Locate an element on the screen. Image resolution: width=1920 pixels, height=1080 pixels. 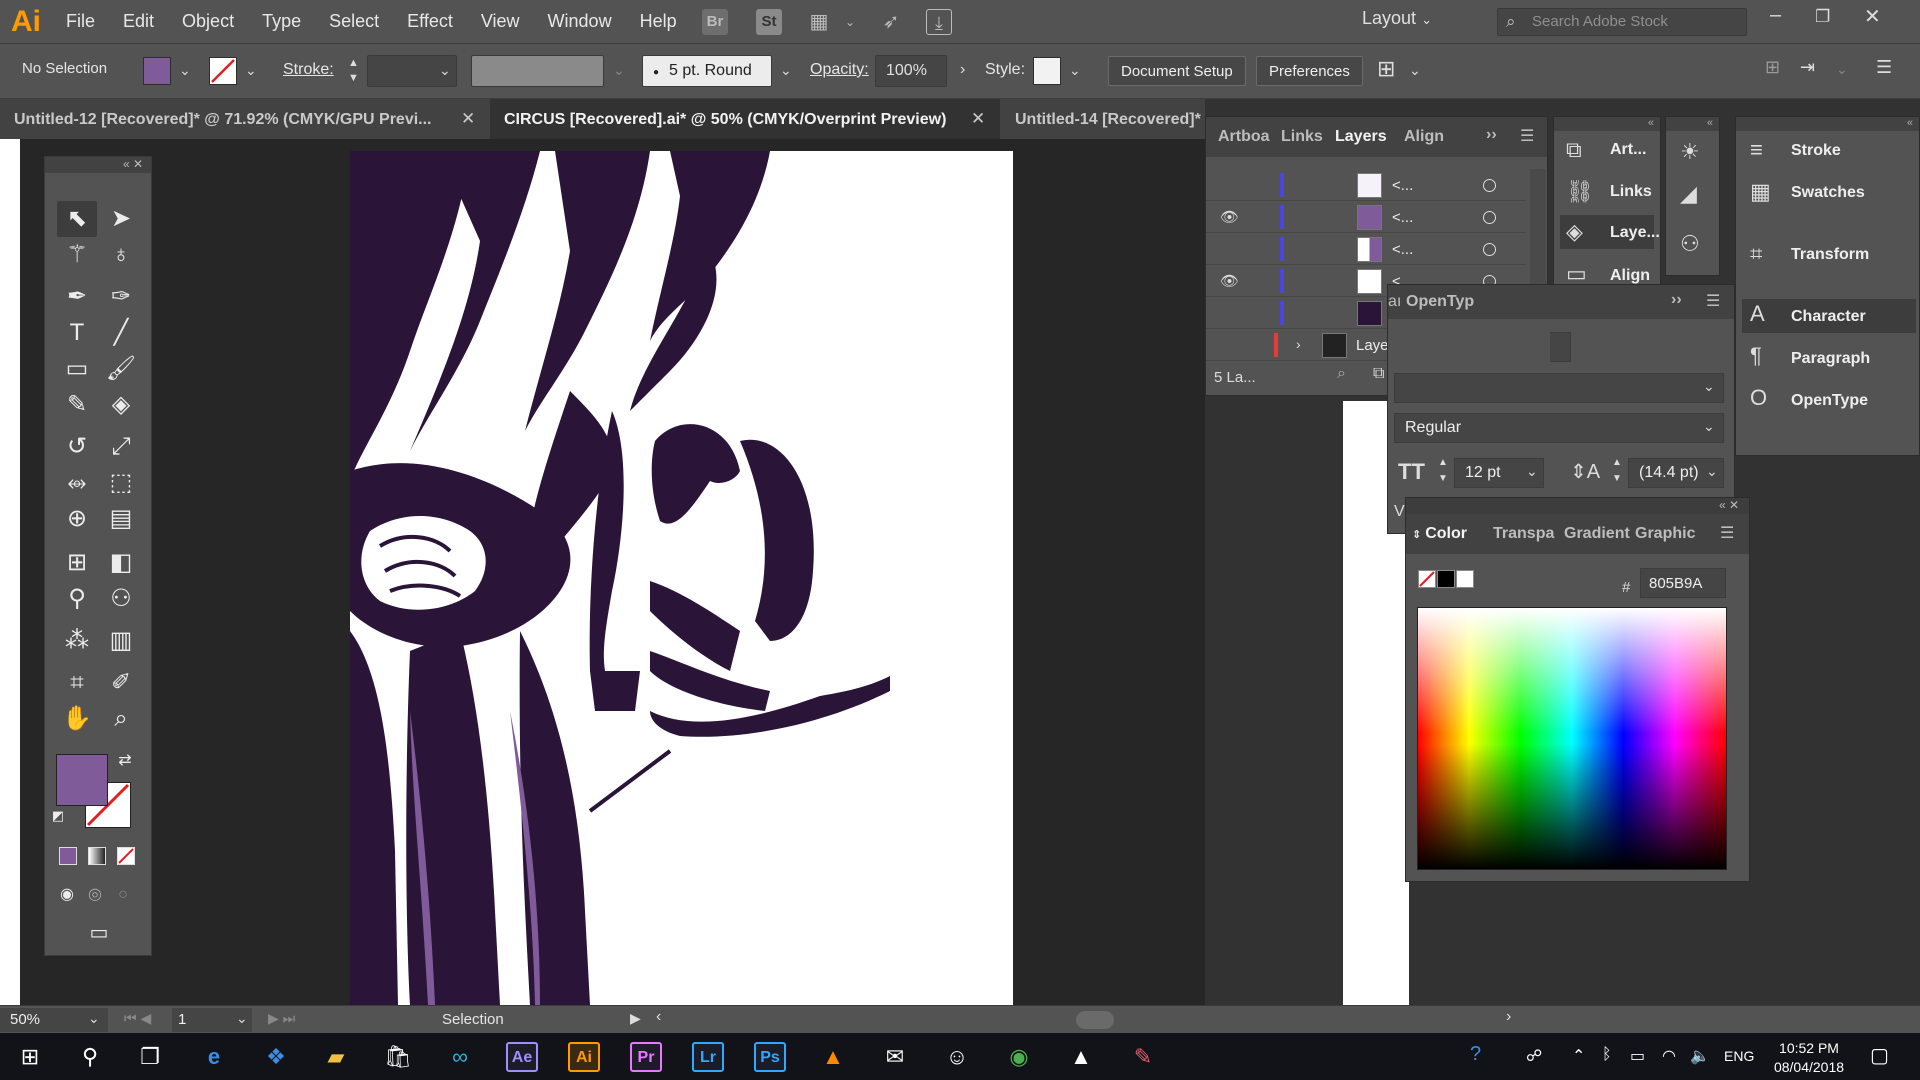
language-indicator: ENG is located at coordinates (1739, 1056).